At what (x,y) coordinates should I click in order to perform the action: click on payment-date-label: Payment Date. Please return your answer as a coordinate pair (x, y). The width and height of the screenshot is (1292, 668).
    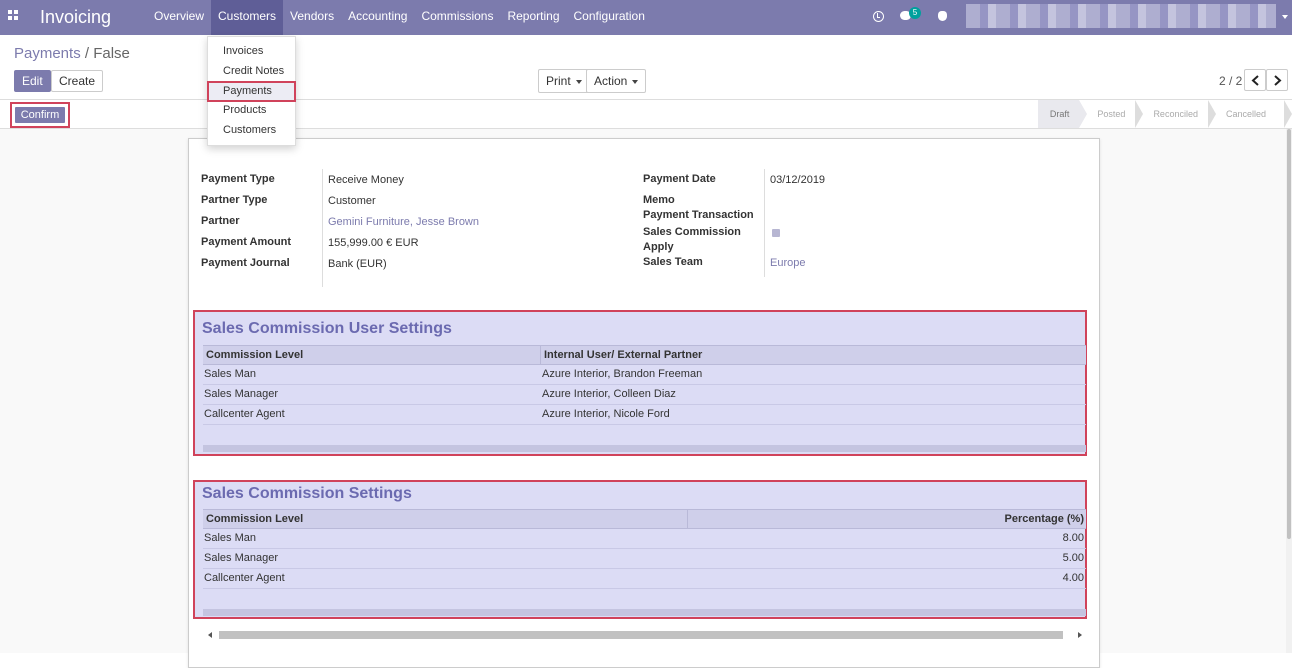
    Looking at the image, I should click on (679, 179).